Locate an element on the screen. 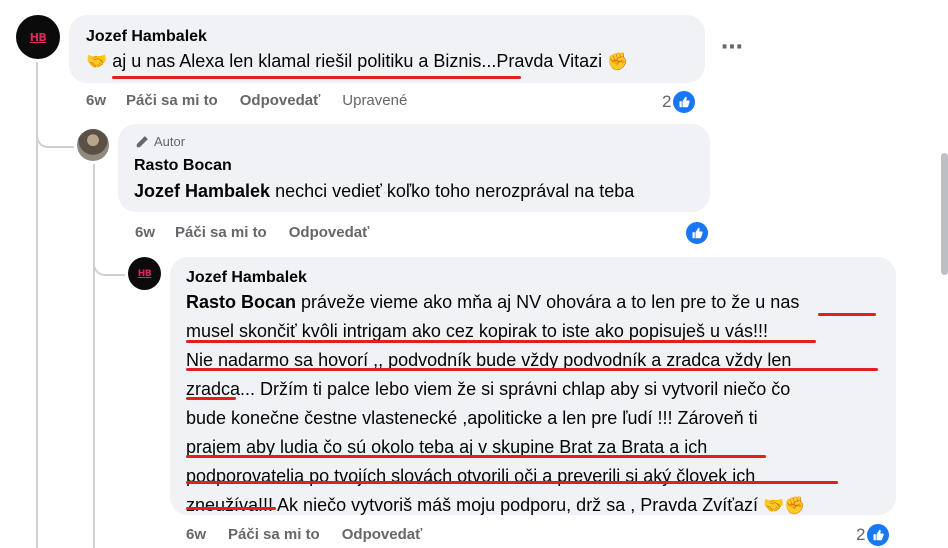 This screenshot has width=948, height=548. reaction-summary is located at coordinates (697, 233).